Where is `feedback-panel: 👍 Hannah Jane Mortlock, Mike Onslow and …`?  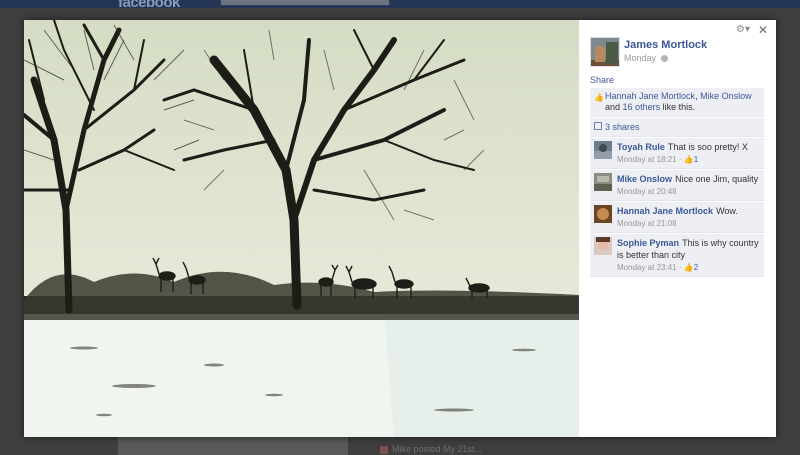 feedback-panel: 👍 Hannah Jane Mortlock, Mike Onslow and … is located at coordinates (677, 182).